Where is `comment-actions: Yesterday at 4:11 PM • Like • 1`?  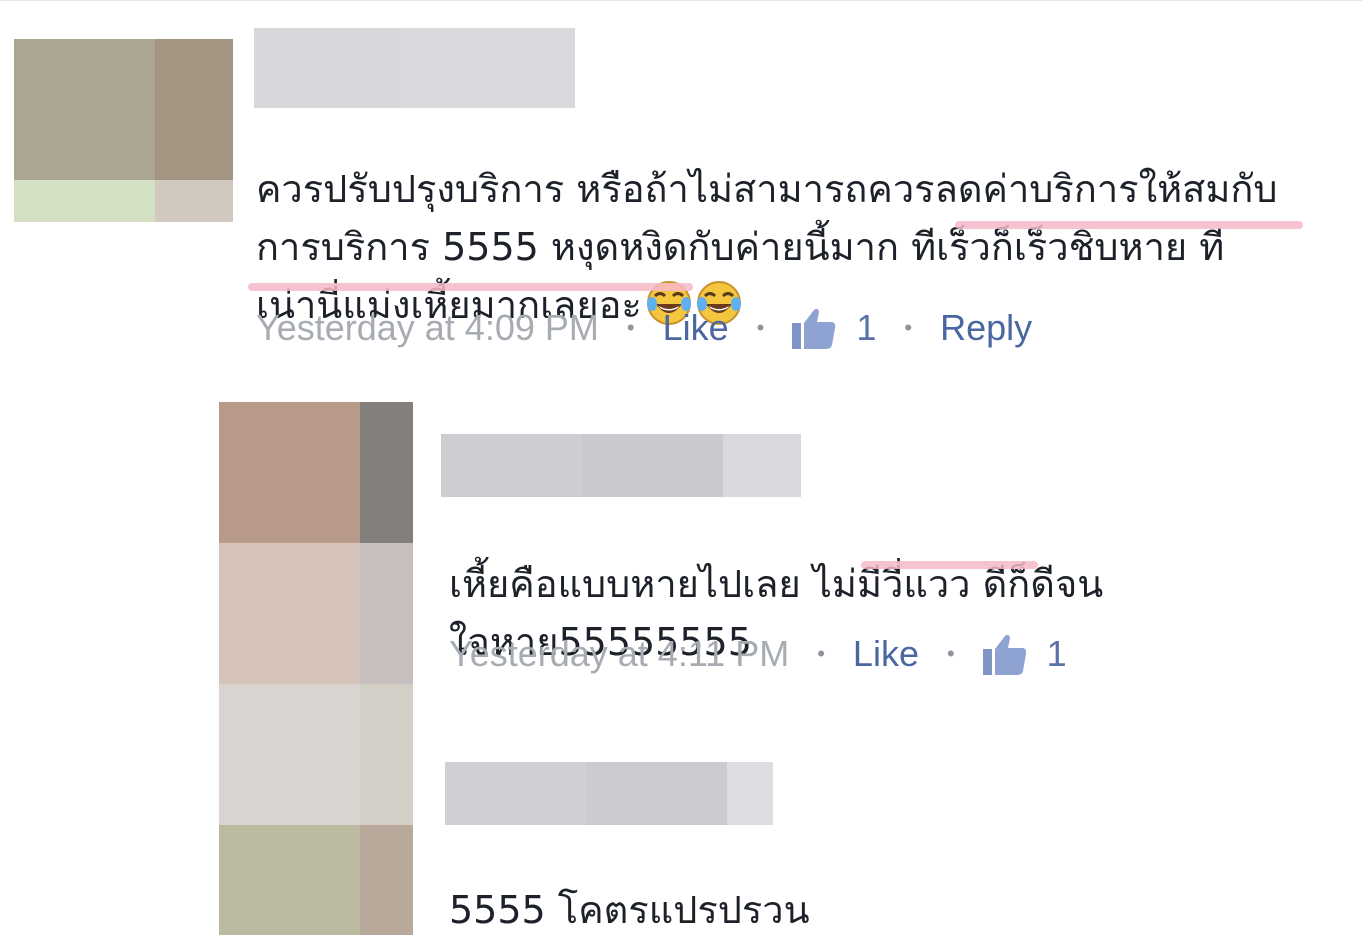 comment-actions: Yesterday at 4:11 PM • Like • 1 is located at coordinates (758, 654).